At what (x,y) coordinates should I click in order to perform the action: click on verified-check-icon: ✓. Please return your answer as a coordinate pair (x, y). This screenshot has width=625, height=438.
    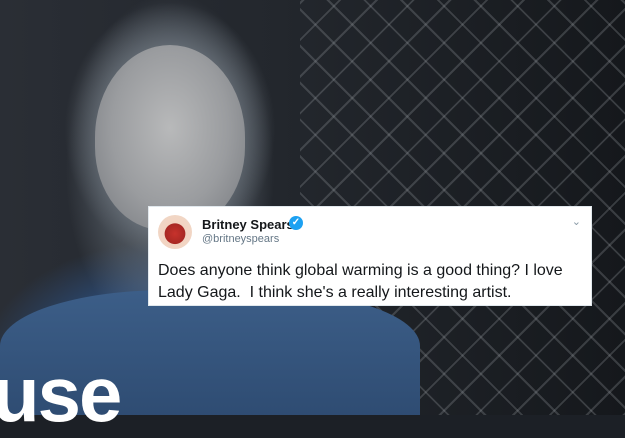
    Looking at the image, I should click on (296, 223).